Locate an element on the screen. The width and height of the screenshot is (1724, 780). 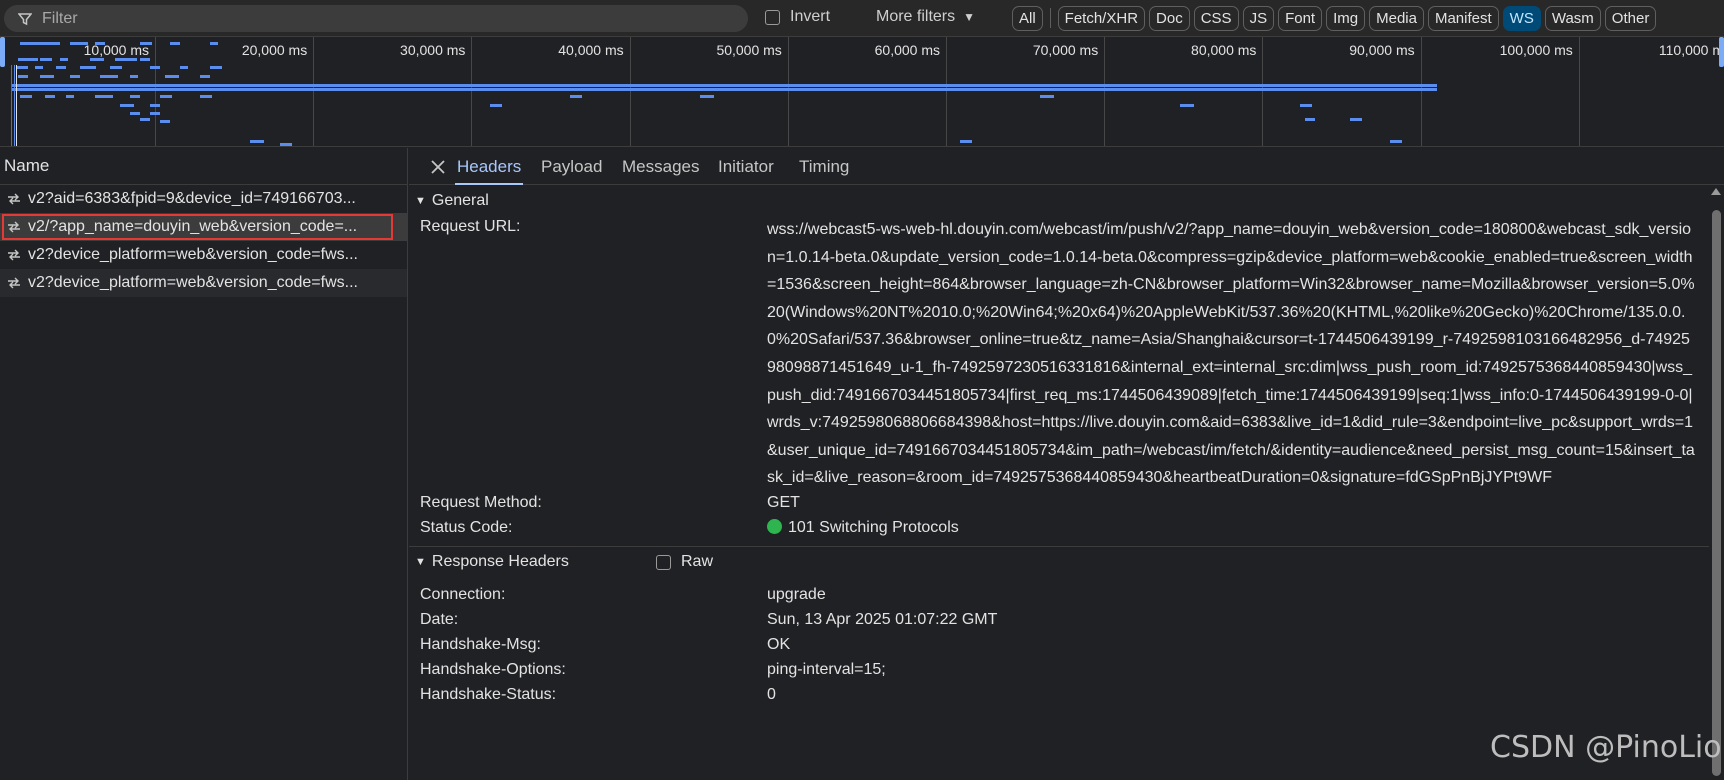
filter-chip-manifest: Manifest is located at coordinates (1463, 18).